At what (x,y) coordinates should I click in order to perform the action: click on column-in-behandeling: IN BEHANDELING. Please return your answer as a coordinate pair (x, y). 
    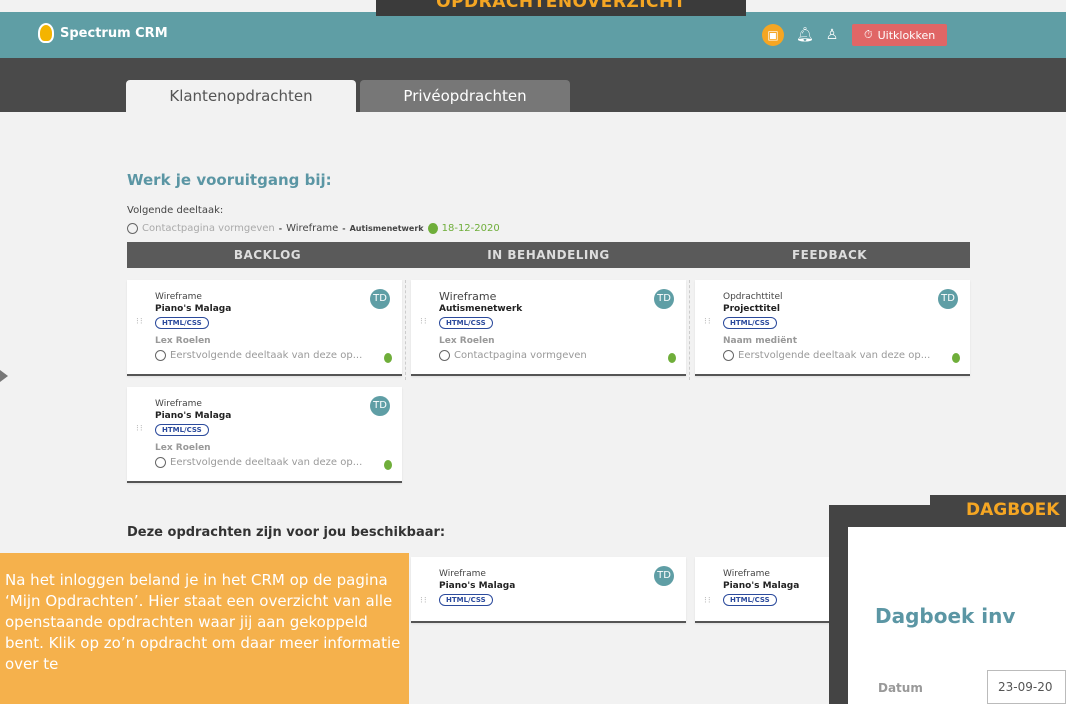
    Looking at the image, I should click on (548, 255).